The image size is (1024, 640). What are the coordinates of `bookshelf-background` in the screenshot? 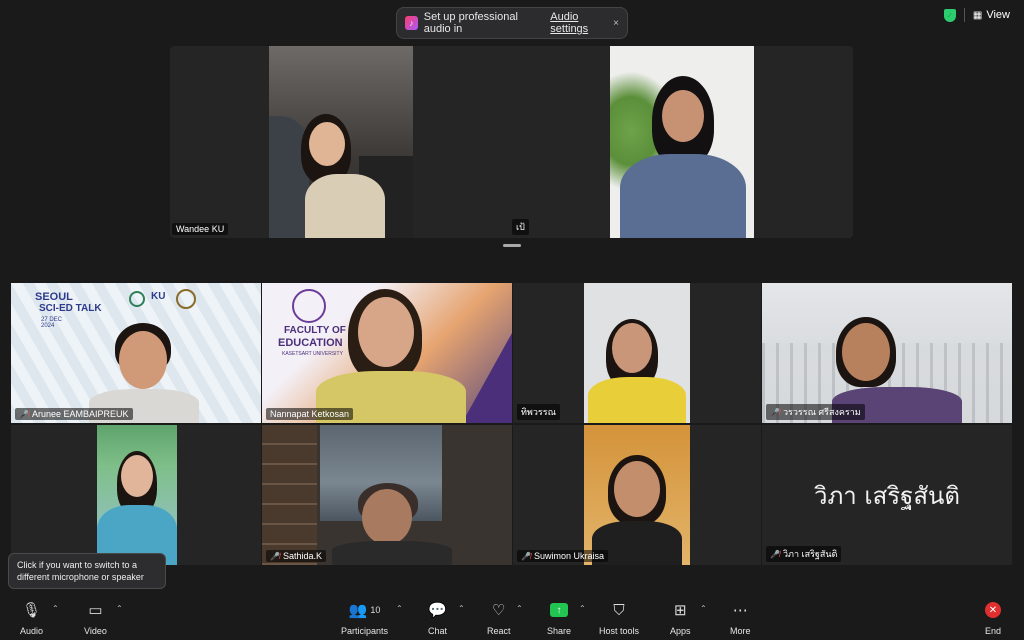 It's located at (289, 495).